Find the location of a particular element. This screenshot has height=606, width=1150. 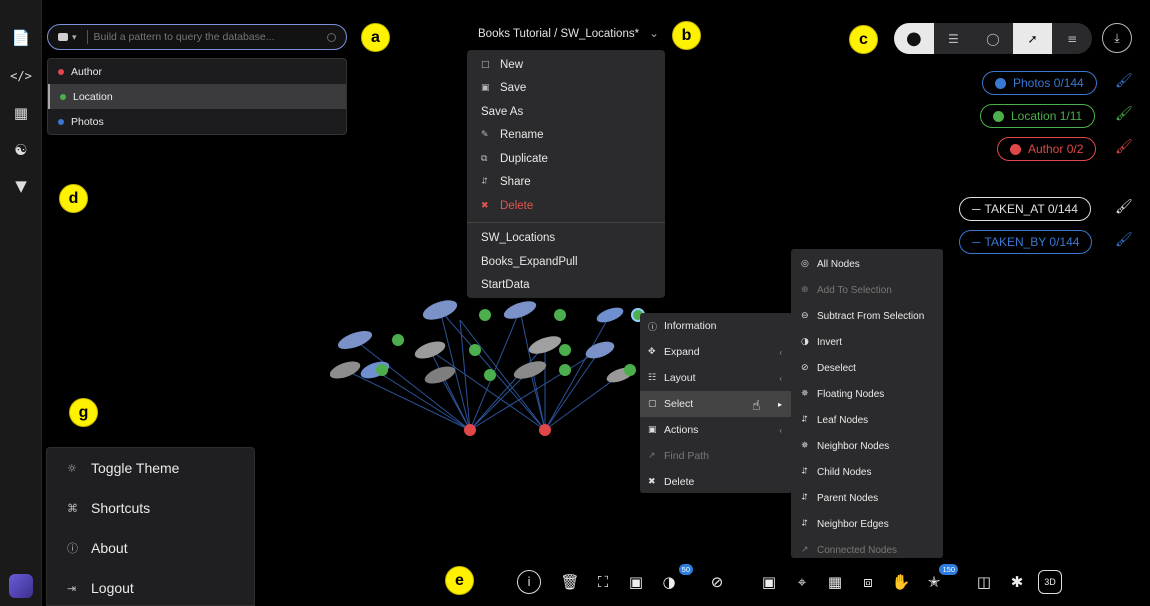

location-dot-icon is located at coordinates (998, 116).